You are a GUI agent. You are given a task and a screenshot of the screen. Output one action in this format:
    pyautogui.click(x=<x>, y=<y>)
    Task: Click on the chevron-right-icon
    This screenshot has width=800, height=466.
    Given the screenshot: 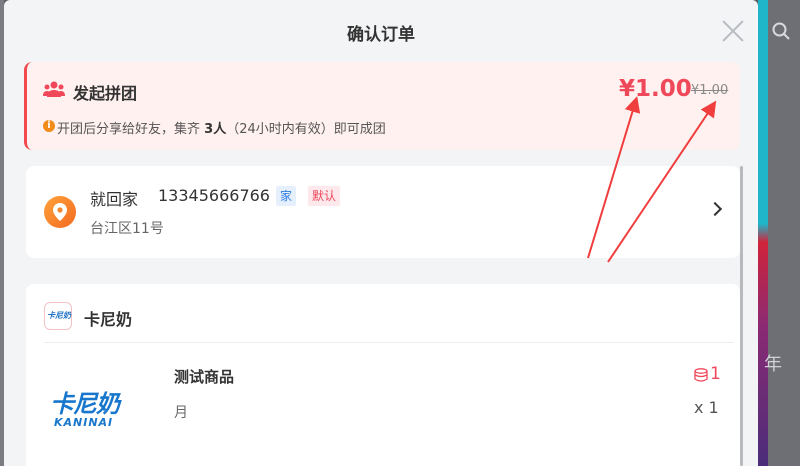 What is the action you would take?
    pyautogui.click(x=715, y=209)
    